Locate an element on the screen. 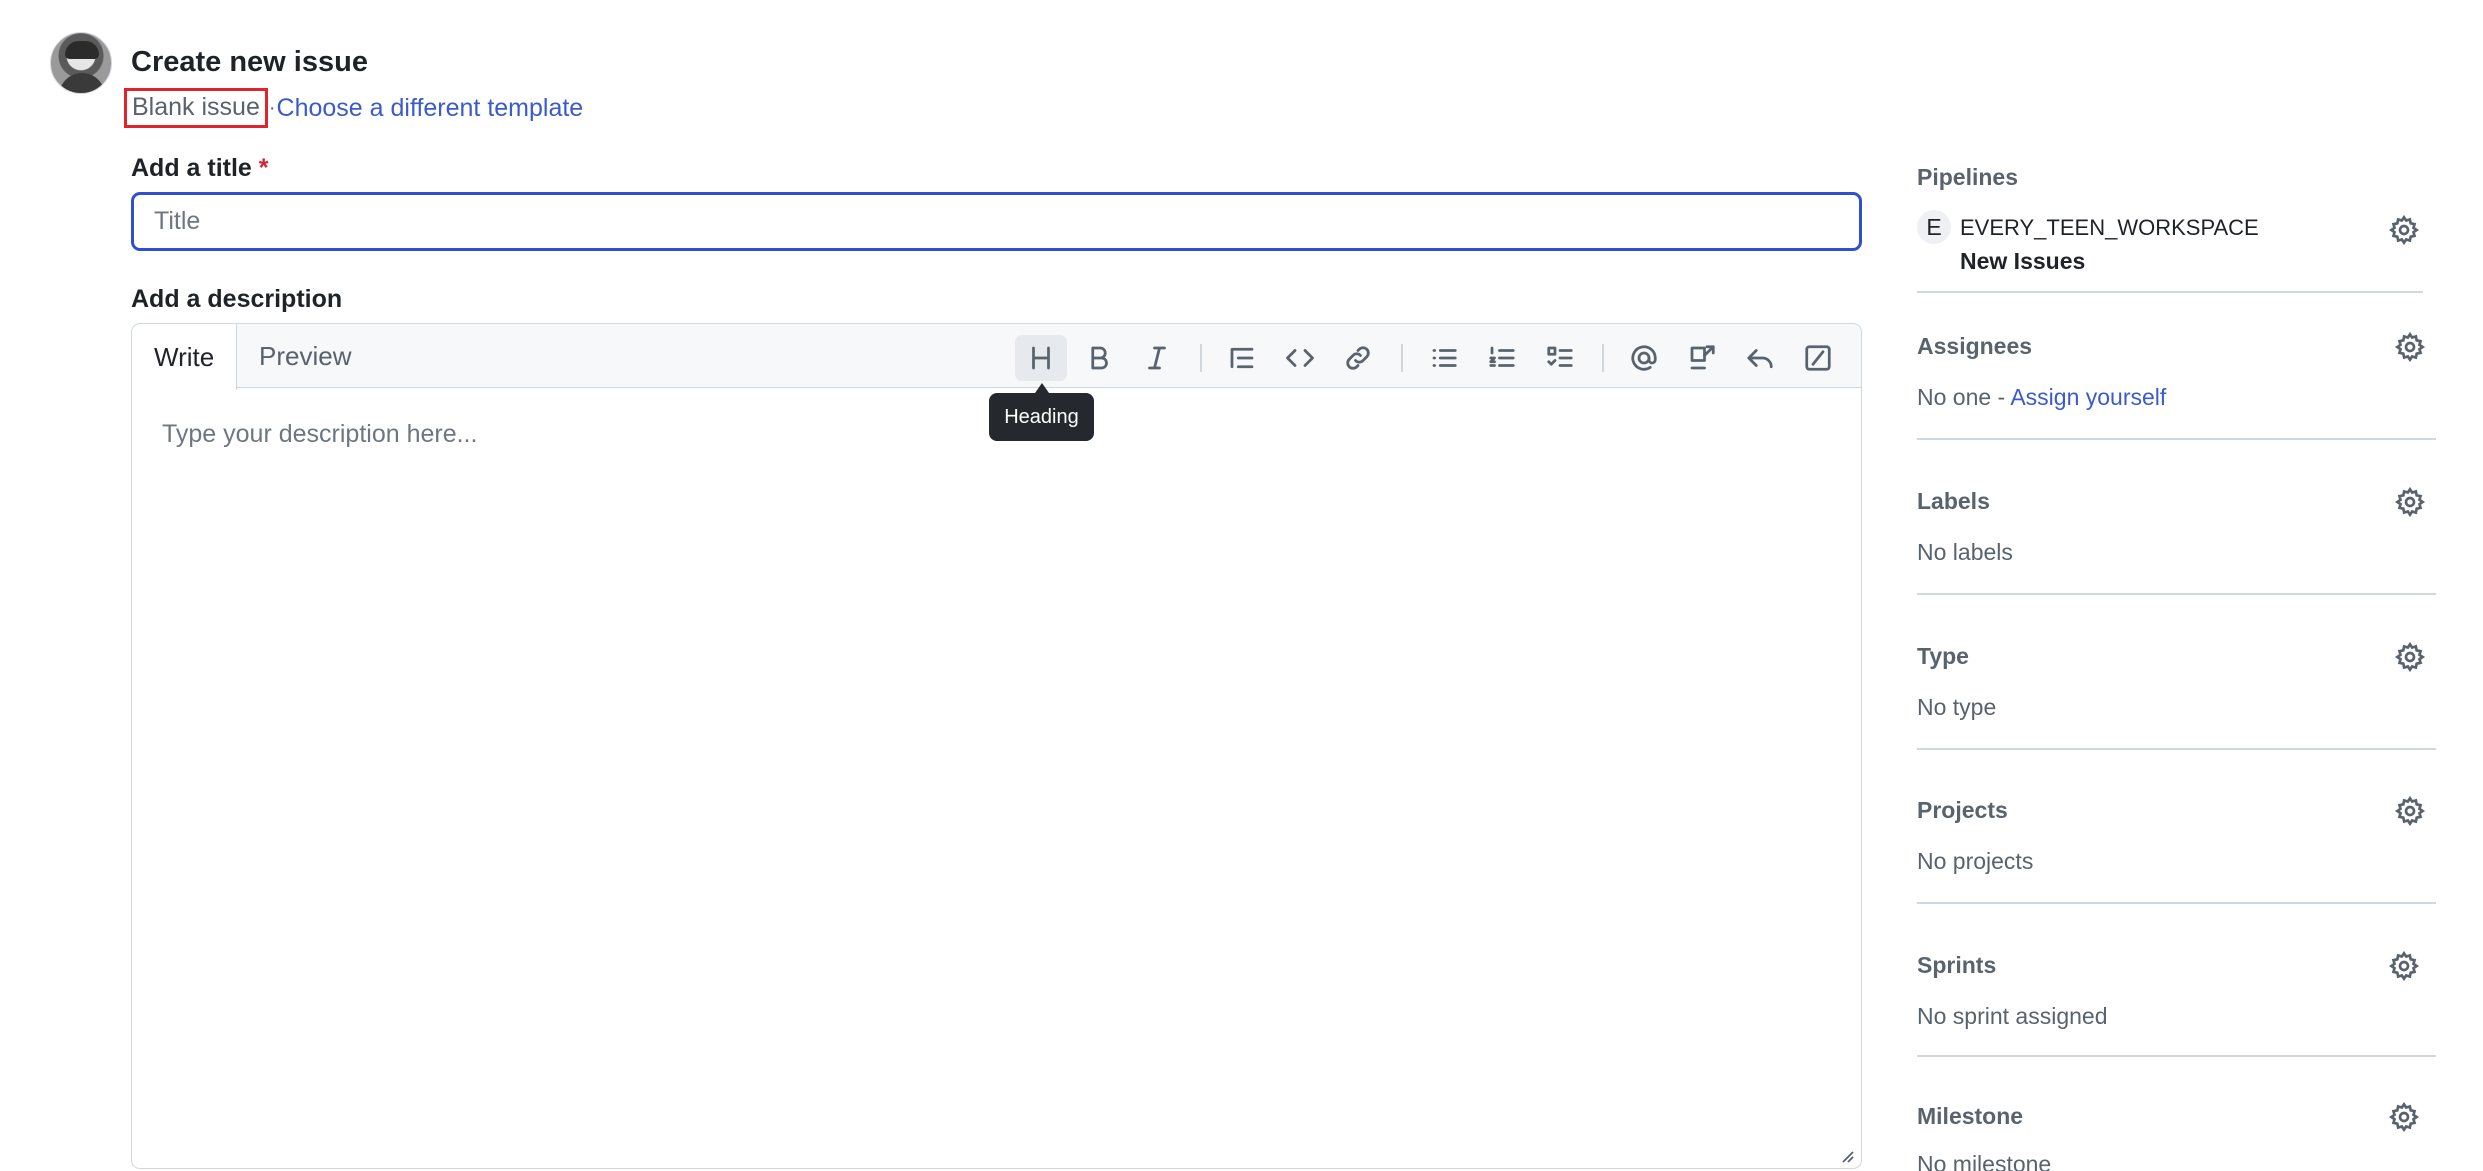 This screenshot has width=2483, height=1171. assignees-settings-button is located at coordinates (2410, 347).